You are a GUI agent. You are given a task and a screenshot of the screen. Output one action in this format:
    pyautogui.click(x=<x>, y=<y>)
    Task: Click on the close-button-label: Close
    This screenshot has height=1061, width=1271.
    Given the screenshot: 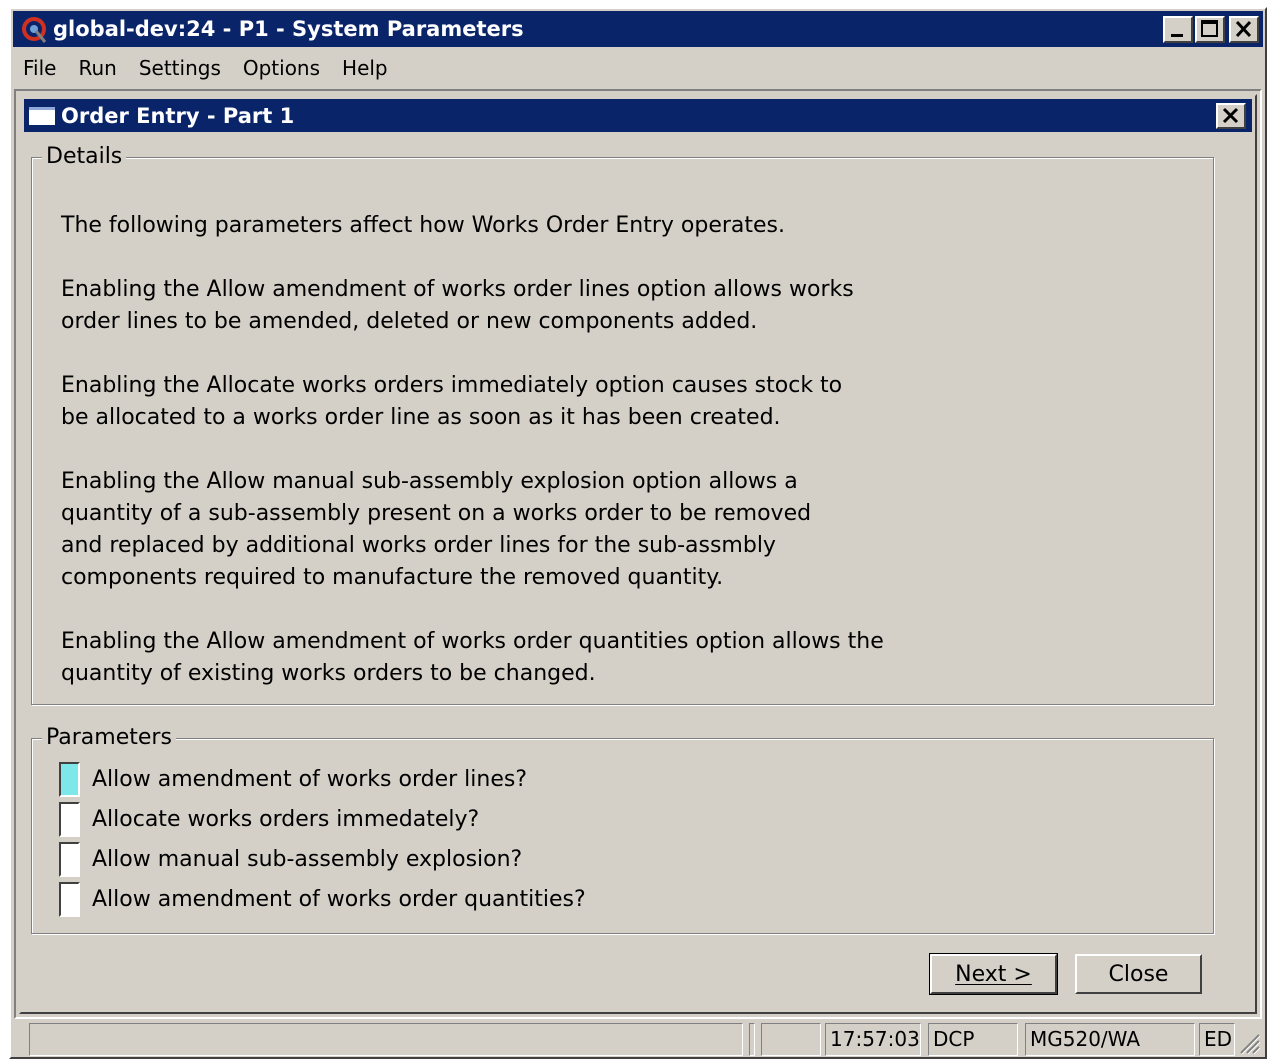 What is the action you would take?
    pyautogui.click(x=1138, y=974)
    